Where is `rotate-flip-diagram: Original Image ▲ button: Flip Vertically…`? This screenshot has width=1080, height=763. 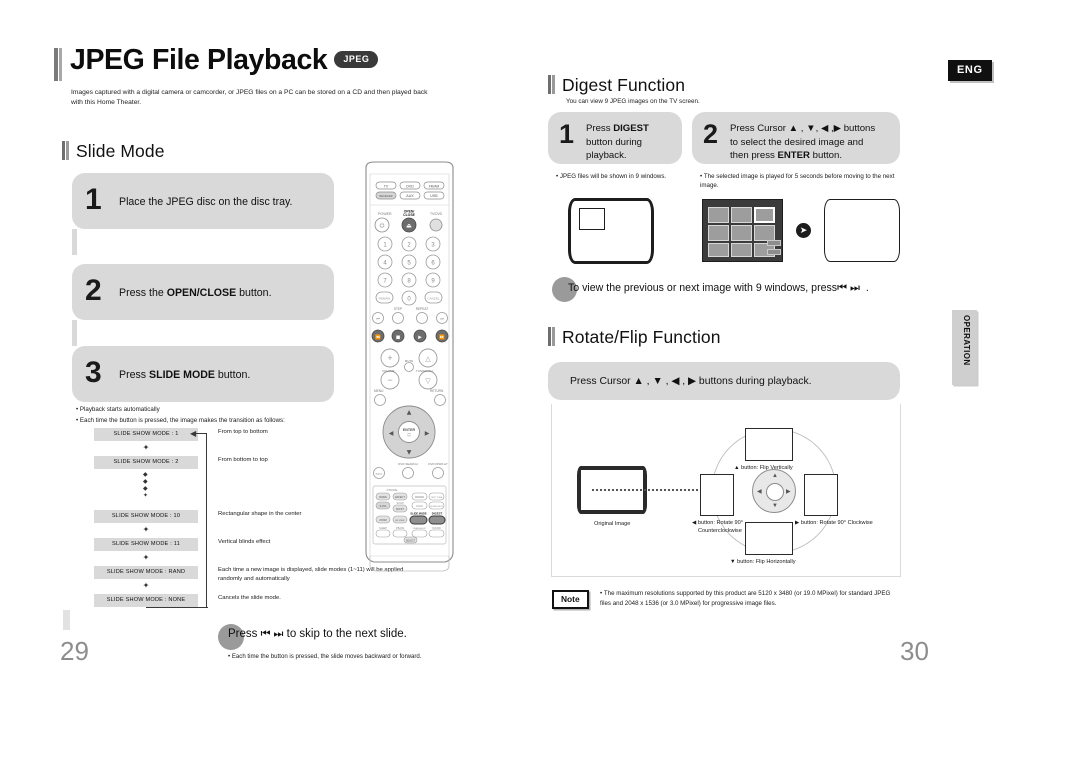
rotate-flip-diagram: Original Image ▲ button: Flip Vertically… is located at coordinates (726, 490).